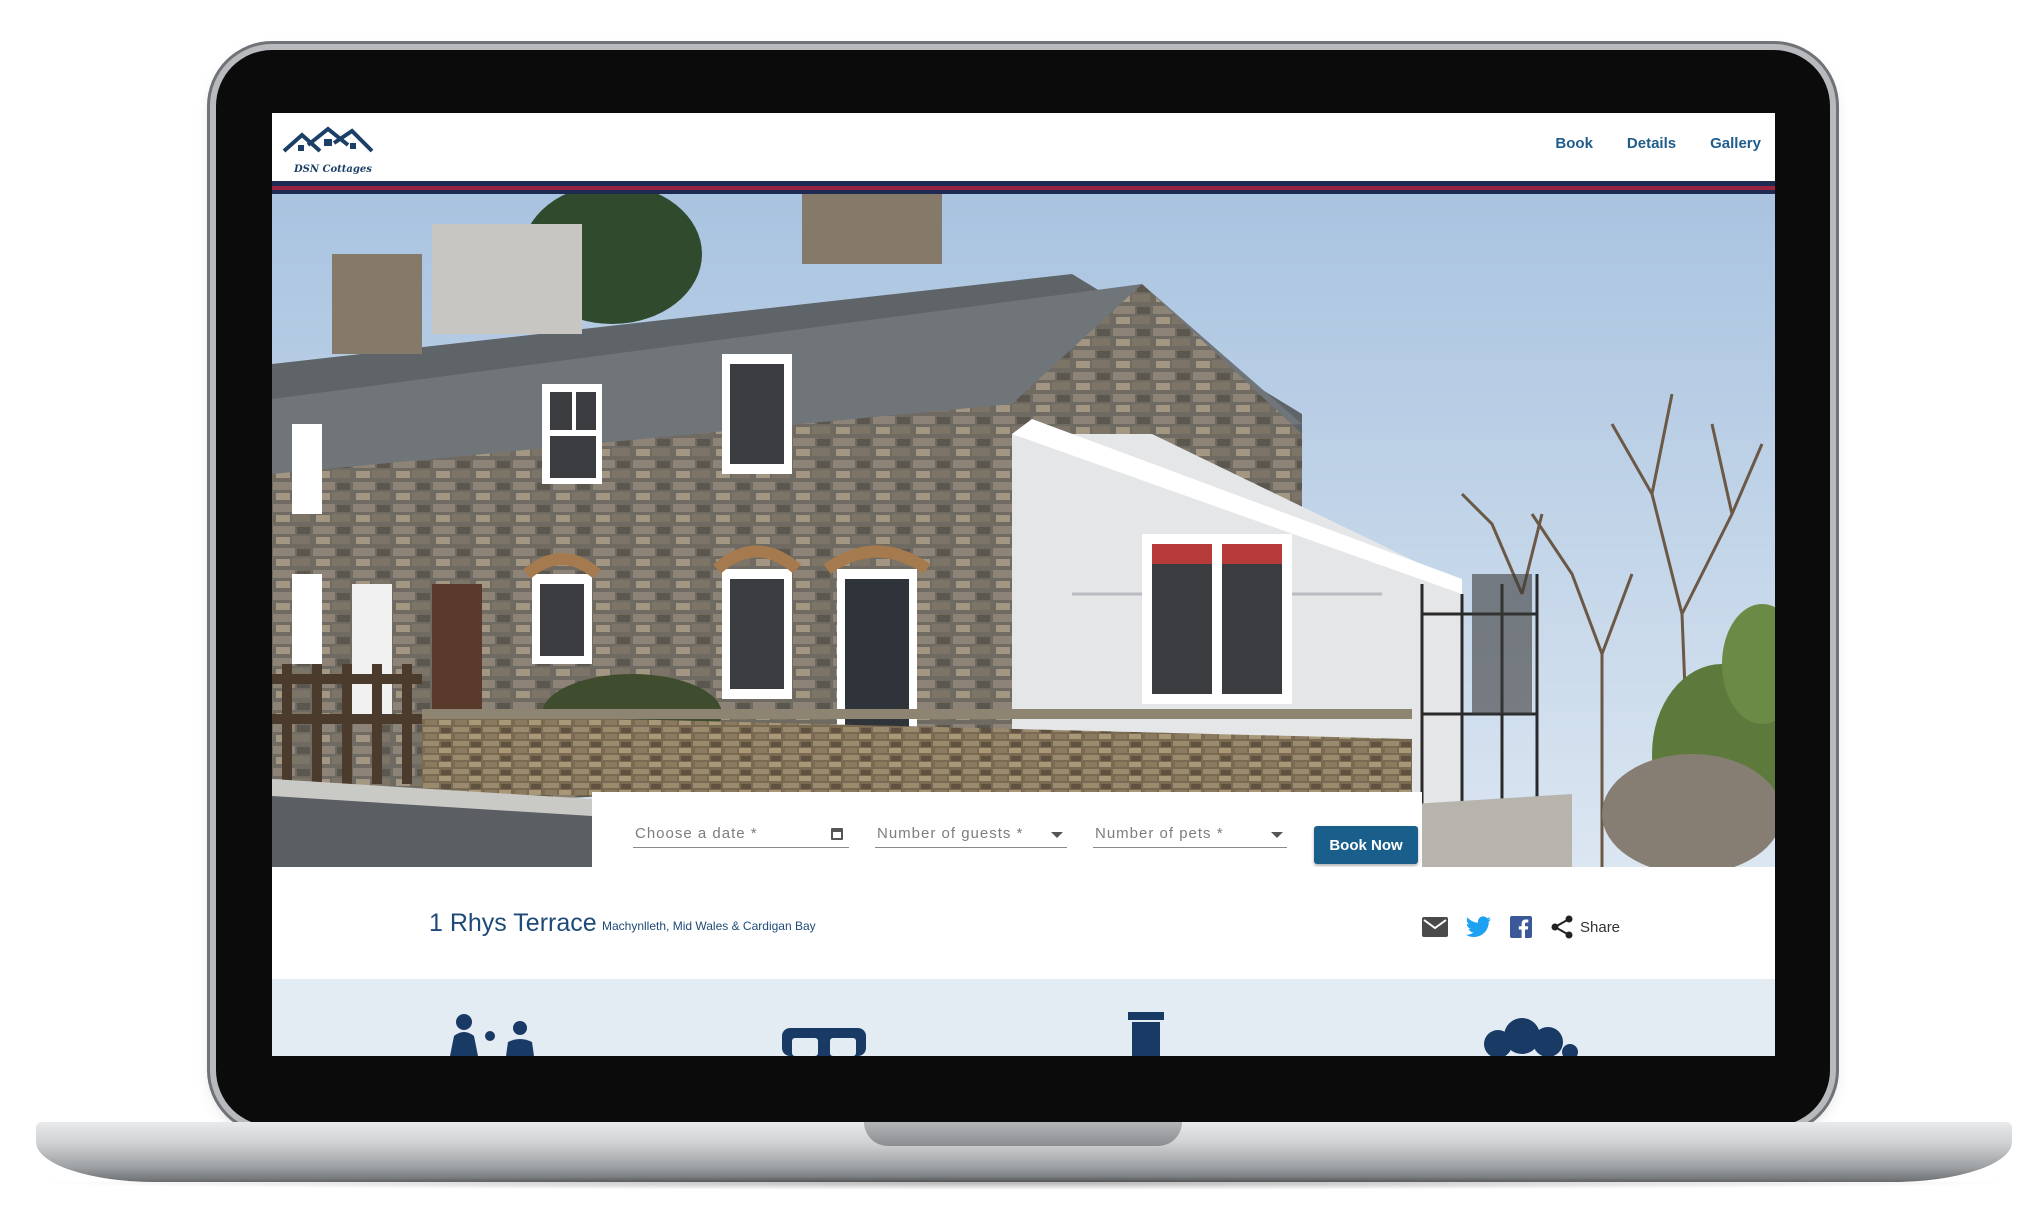  Describe the element at coordinates (1574, 143) in the screenshot. I see `nav-book: Book` at that location.